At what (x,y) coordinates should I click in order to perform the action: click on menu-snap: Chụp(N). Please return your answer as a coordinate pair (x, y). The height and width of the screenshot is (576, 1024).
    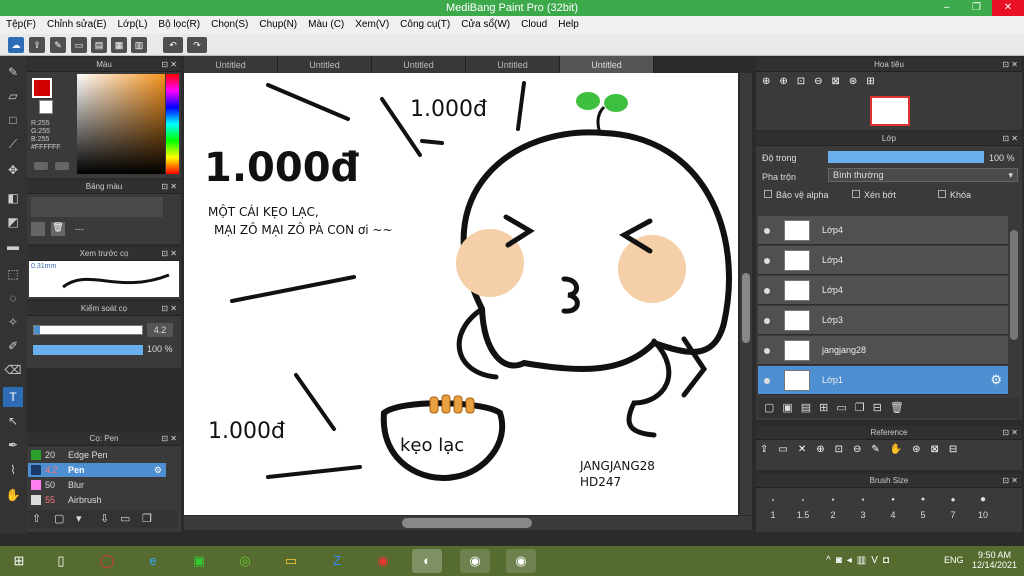
    Looking at the image, I should click on (278, 25).